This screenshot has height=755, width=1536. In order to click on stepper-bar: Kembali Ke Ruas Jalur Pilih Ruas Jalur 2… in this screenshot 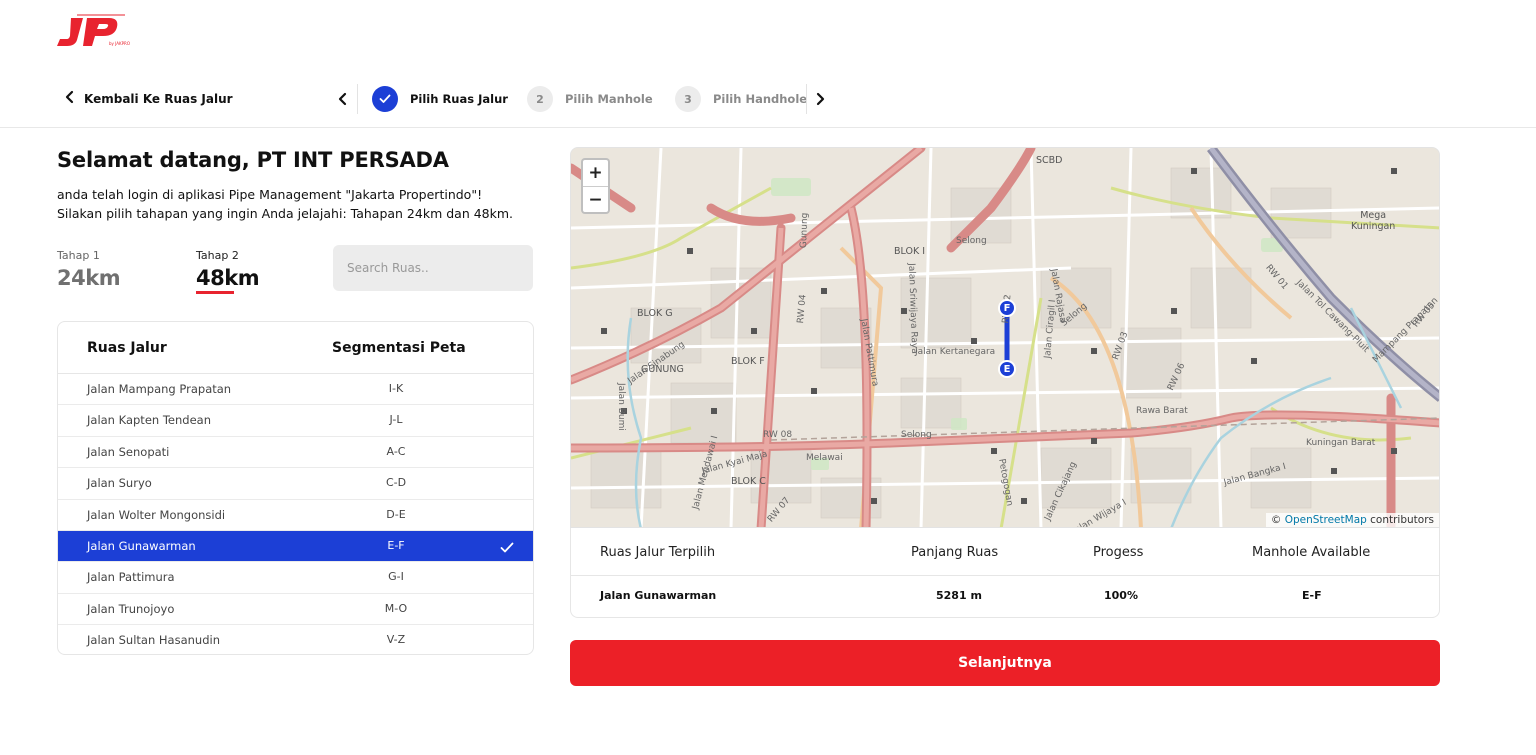, I will do `click(768, 100)`.